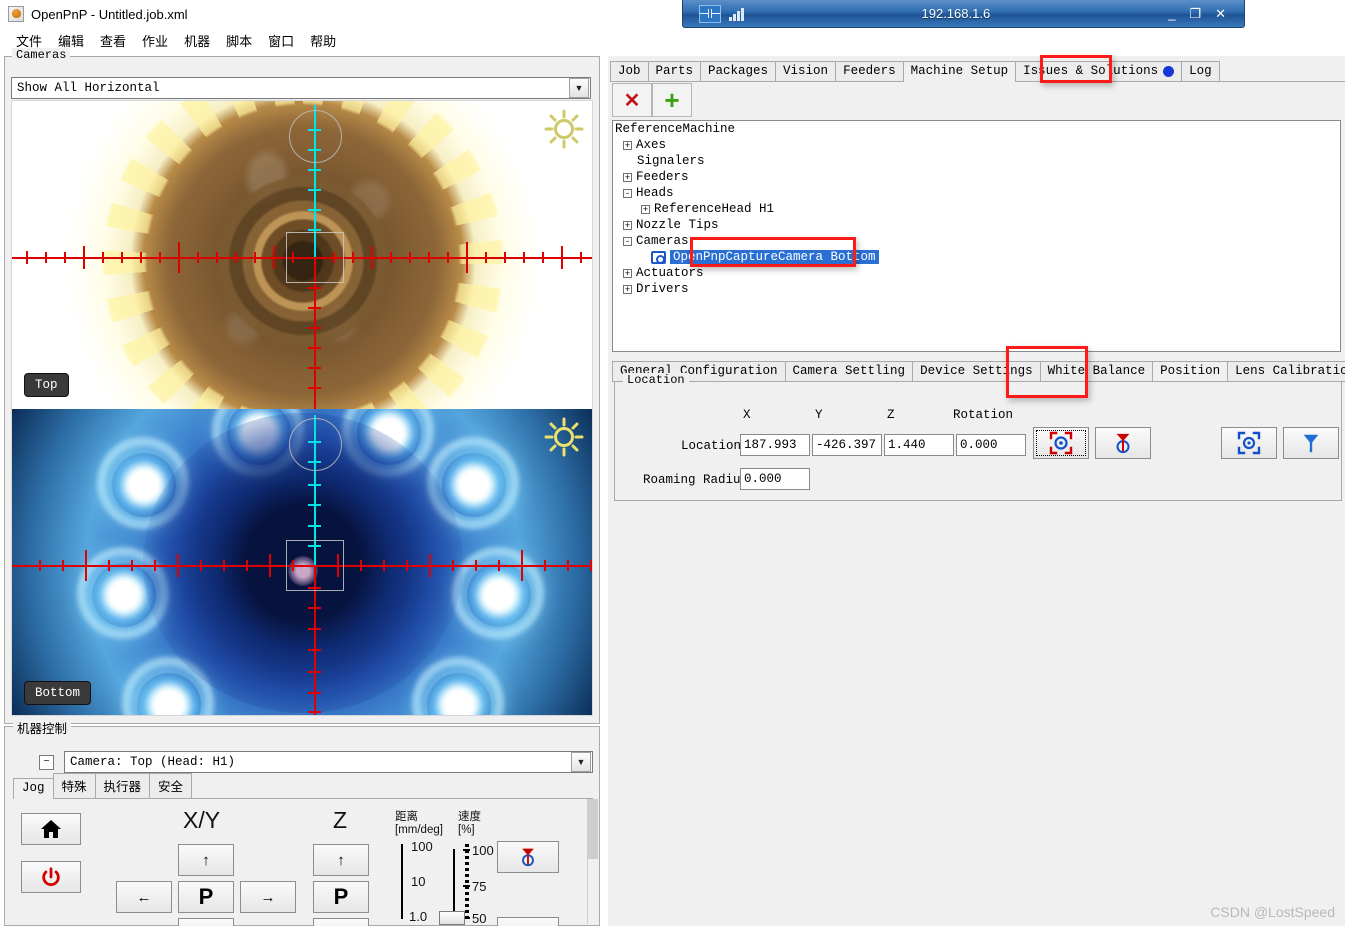 Image resolution: width=1345 pixels, height=926 pixels. Describe the element at coordinates (303, 570) in the screenshot. I see `camera-bottom-nozzle-center` at that location.